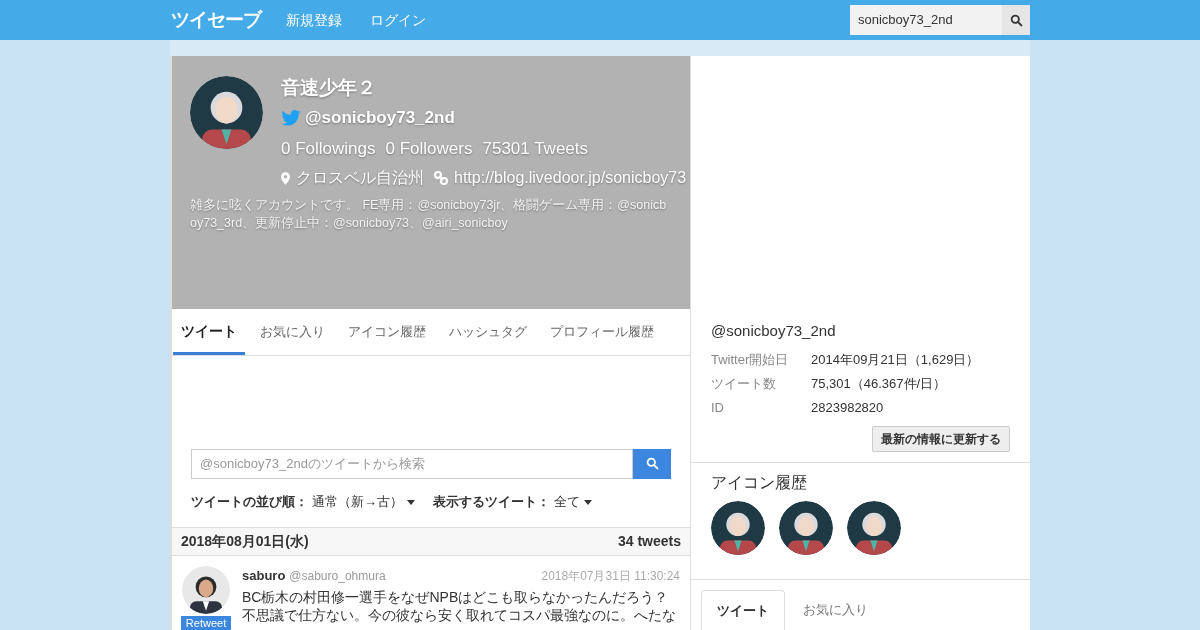 This screenshot has width=1200, height=630. Describe the element at coordinates (291, 117) in the screenshot. I see `bird-icon` at that location.